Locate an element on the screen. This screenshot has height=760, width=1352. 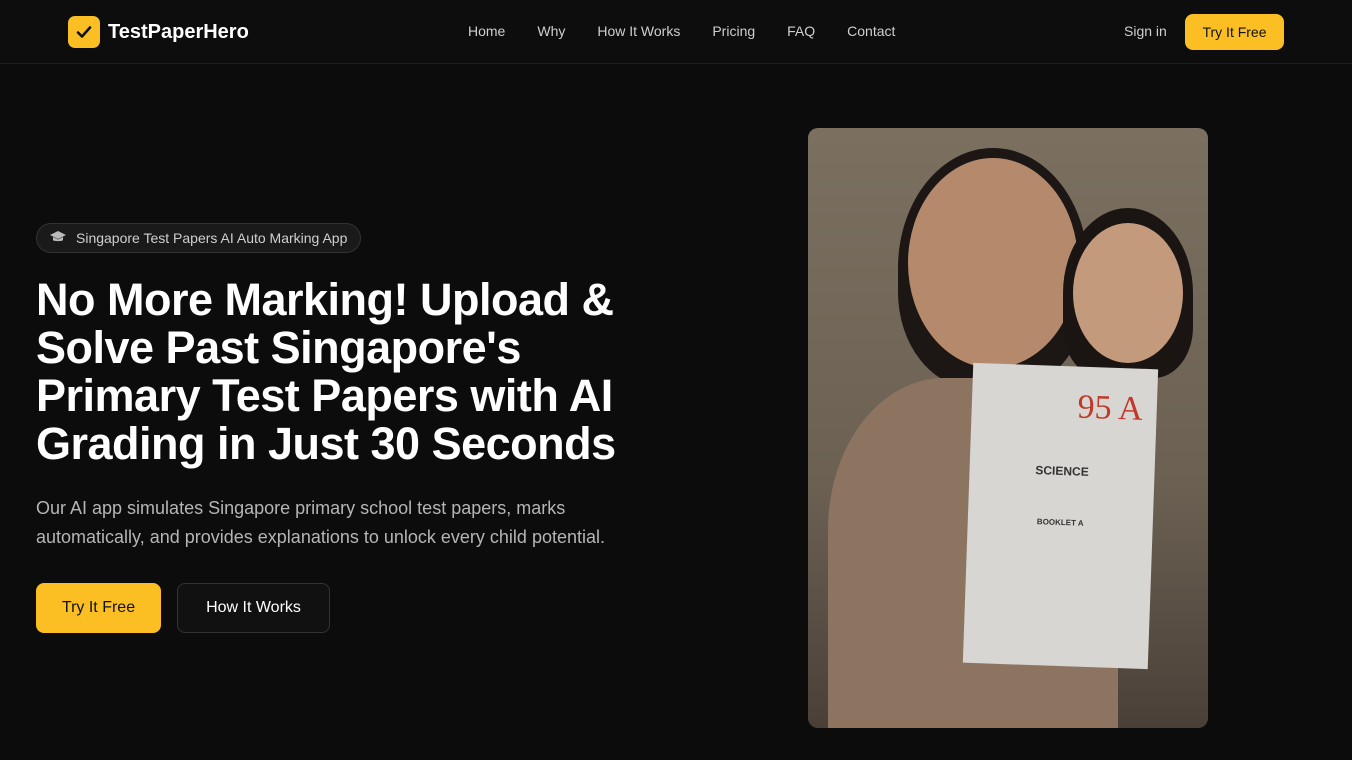
test-paper: 95 A SCIENCE BOOKLET A is located at coordinates (1060, 516).